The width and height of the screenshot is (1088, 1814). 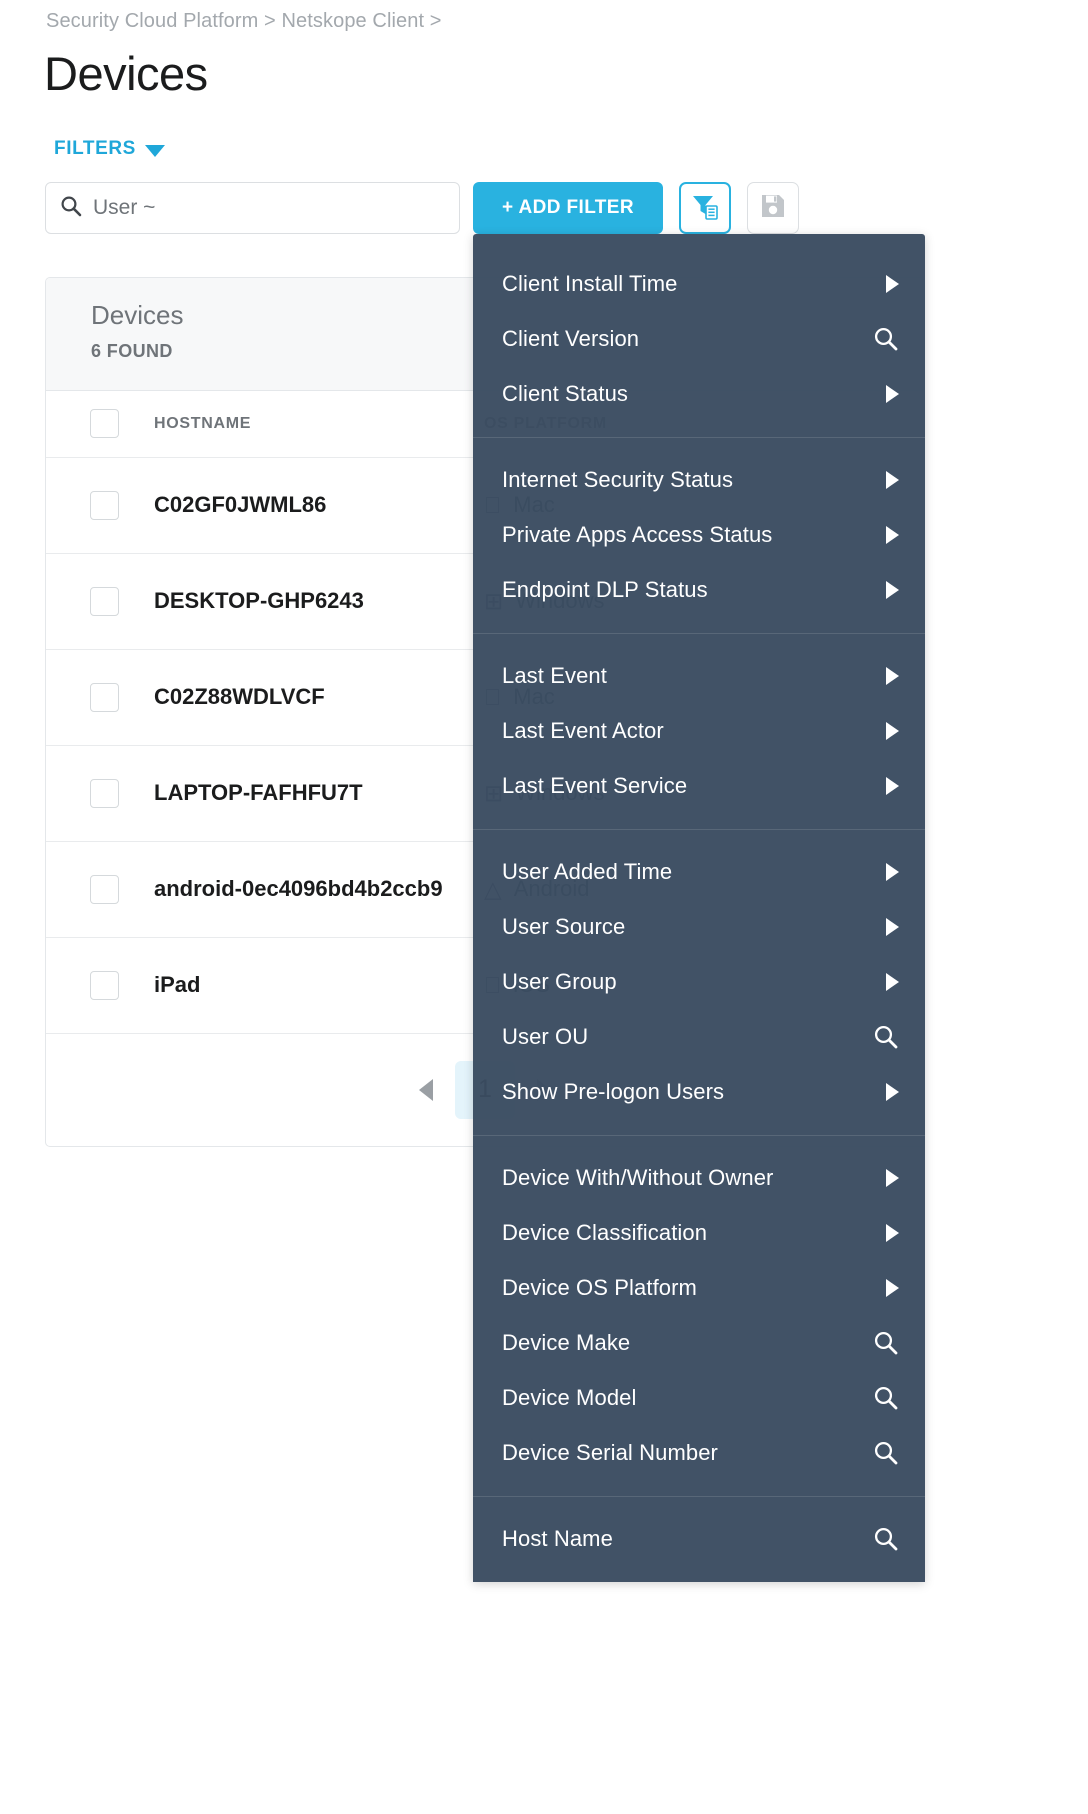 What do you see at coordinates (104, 424) in the screenshot?
I see `select-all-checkbox` at bounding box center [104, 424].